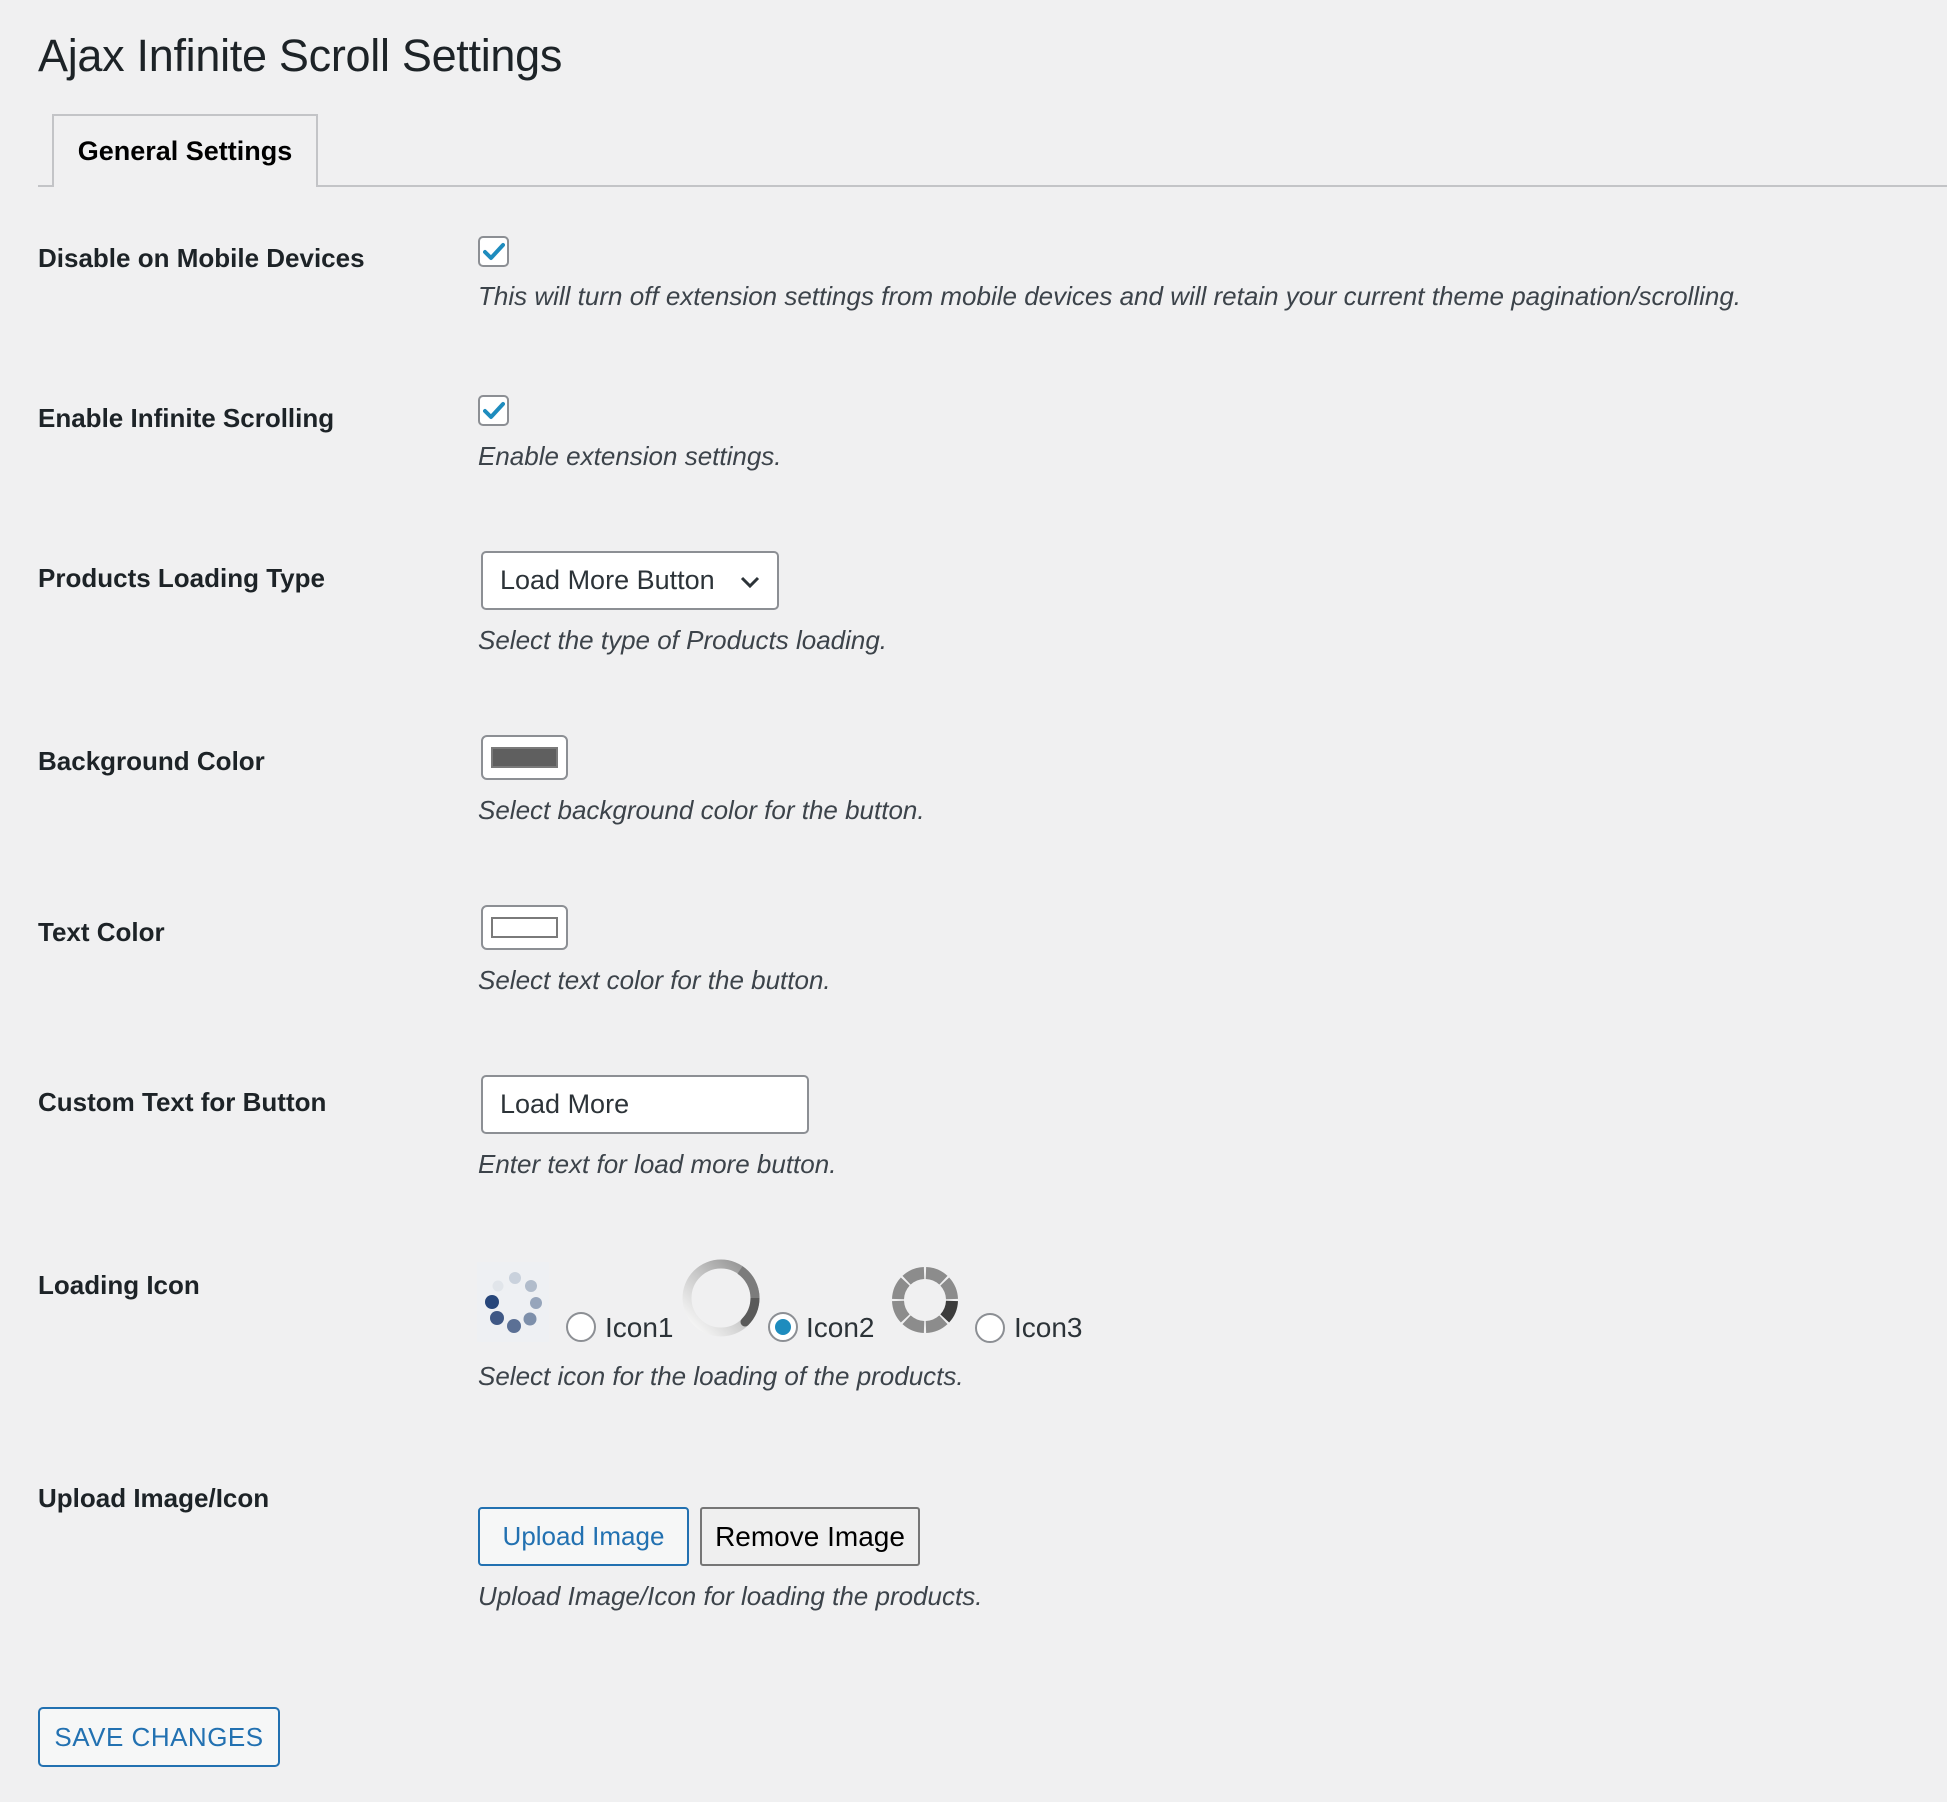  What do you see at coordinates (159, 1737) in the screenshot?
I see `save-changes-button: SAVE CHANGES` at bounding box center [159, 1737].